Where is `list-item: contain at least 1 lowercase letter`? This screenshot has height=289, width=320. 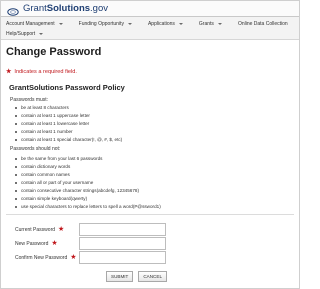
list-item: contain at least 1 lowercase letter is located at coordinates (68, 124).